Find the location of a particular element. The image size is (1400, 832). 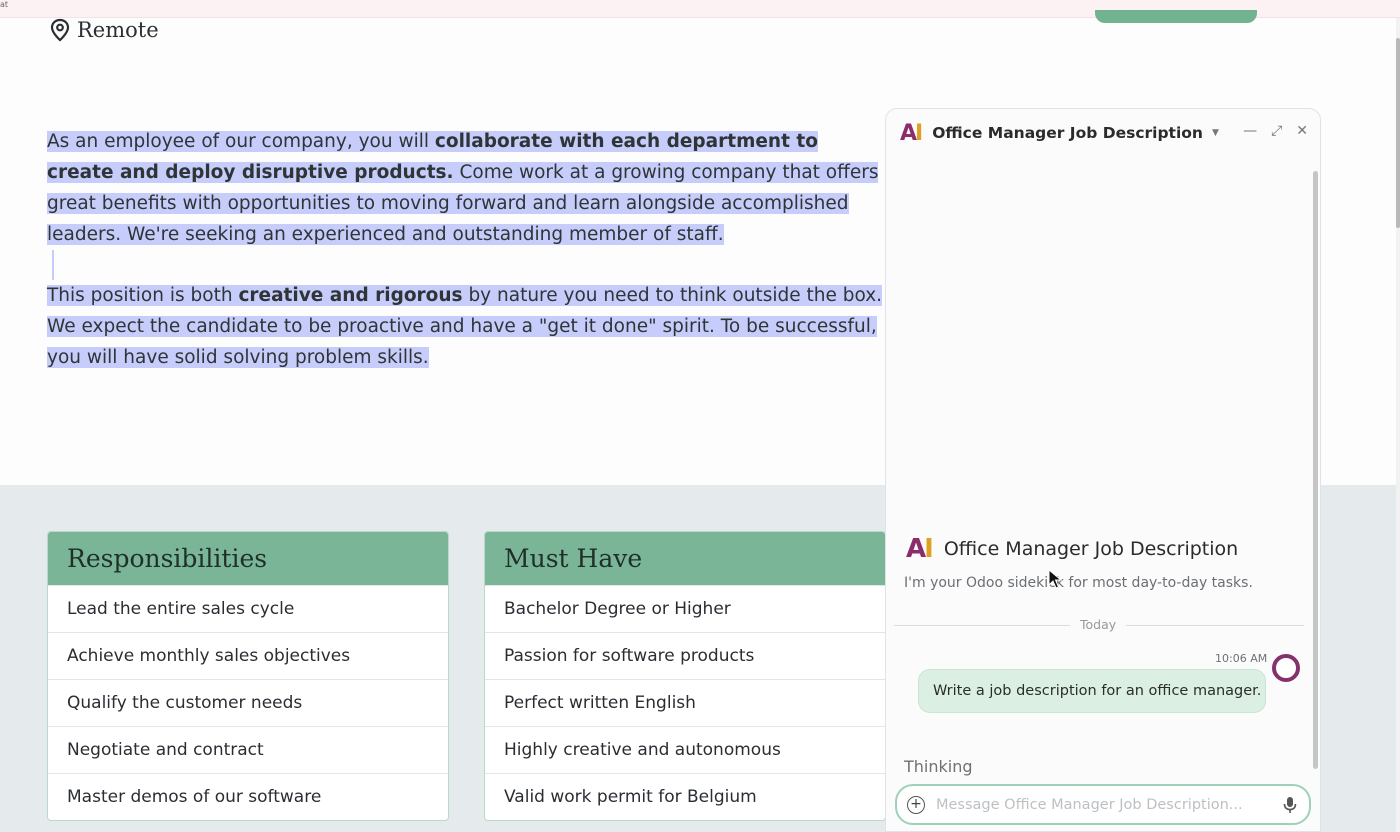

message-input is located at coordinates (1101, 804).